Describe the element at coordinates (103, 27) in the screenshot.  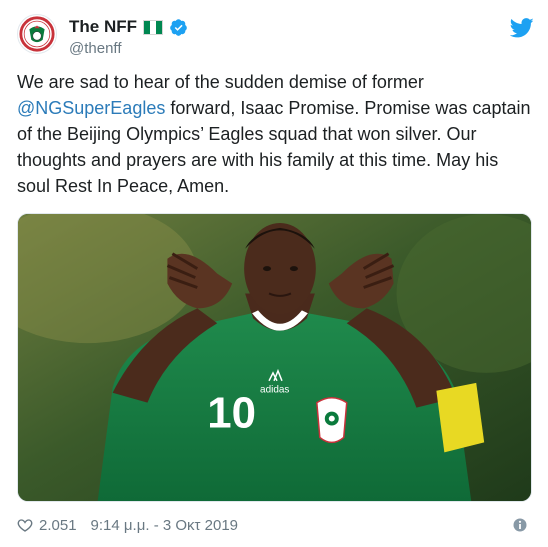
I see `display-name: The NFF` at that location.